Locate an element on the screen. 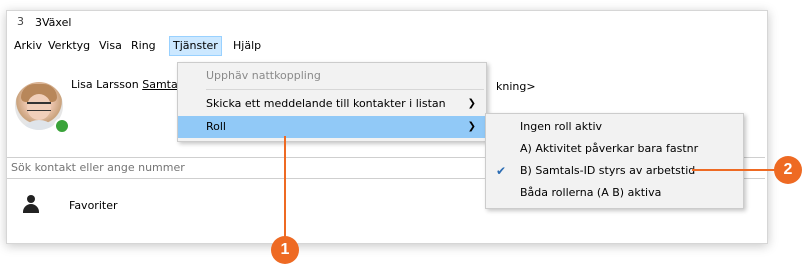  menu-tjanster: Tjänster is located at coordinates (195, 46).